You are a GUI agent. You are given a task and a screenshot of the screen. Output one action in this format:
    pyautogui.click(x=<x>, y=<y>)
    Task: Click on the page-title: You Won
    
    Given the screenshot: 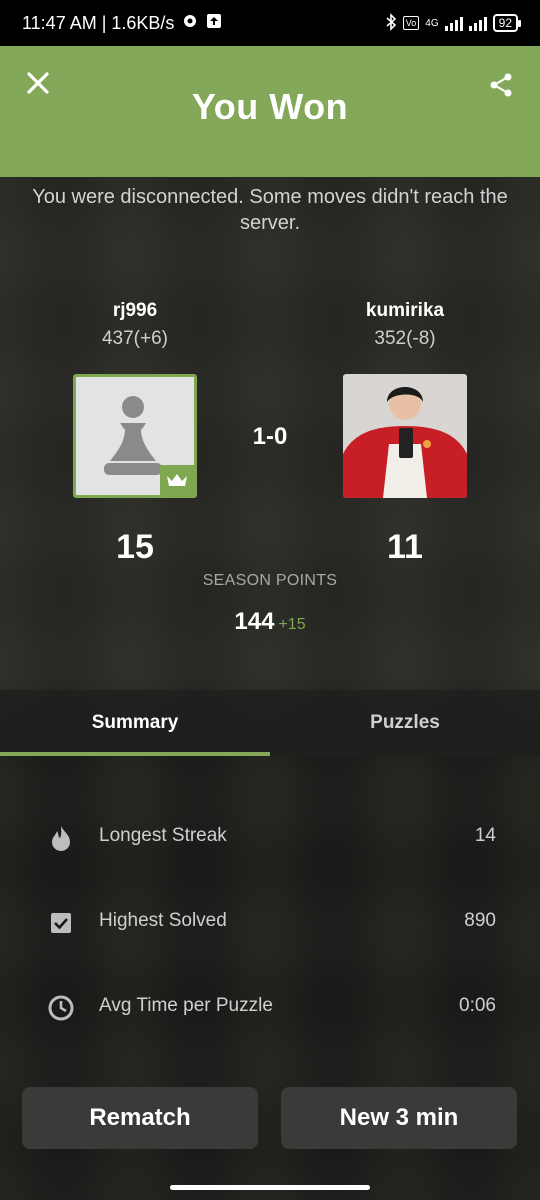 What is the action you would take?
    pyautogui.click(x=270, y=106)
    